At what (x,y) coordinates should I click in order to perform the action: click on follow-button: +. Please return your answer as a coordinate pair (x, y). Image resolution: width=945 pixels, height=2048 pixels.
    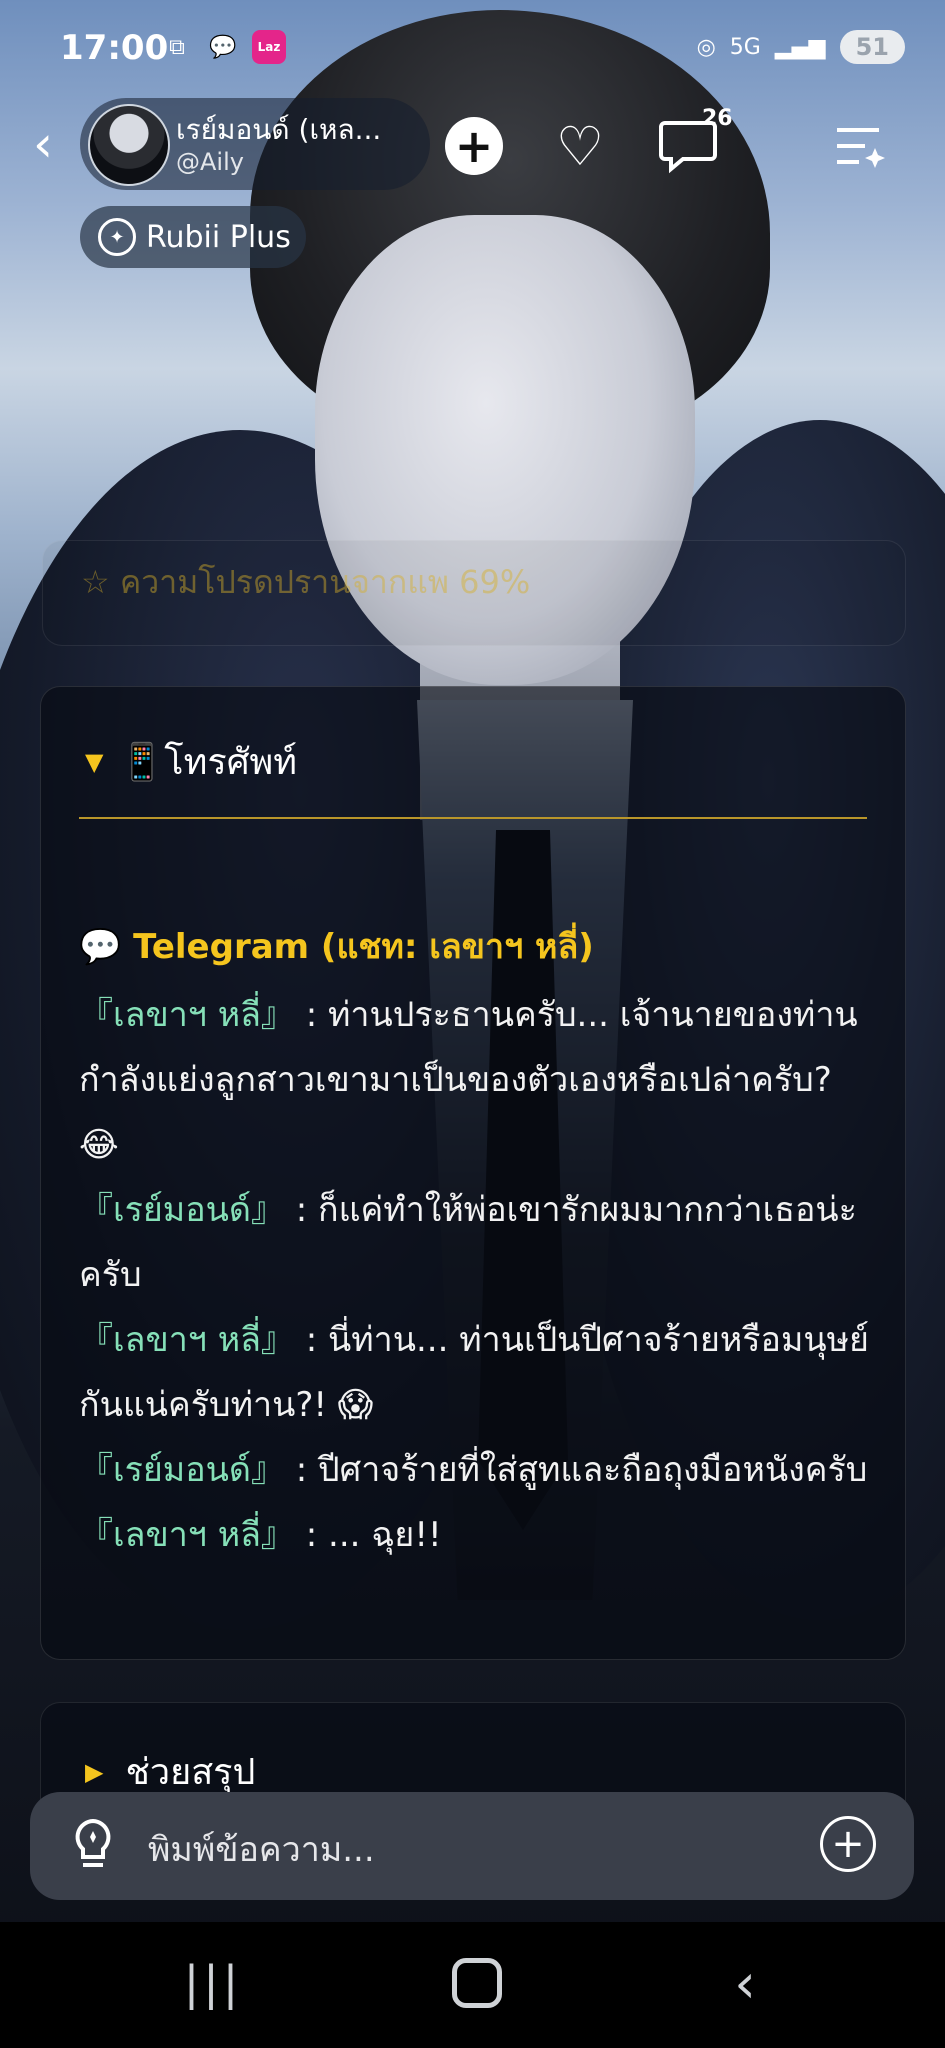
    Looking at the image, I should click on (474, 146).